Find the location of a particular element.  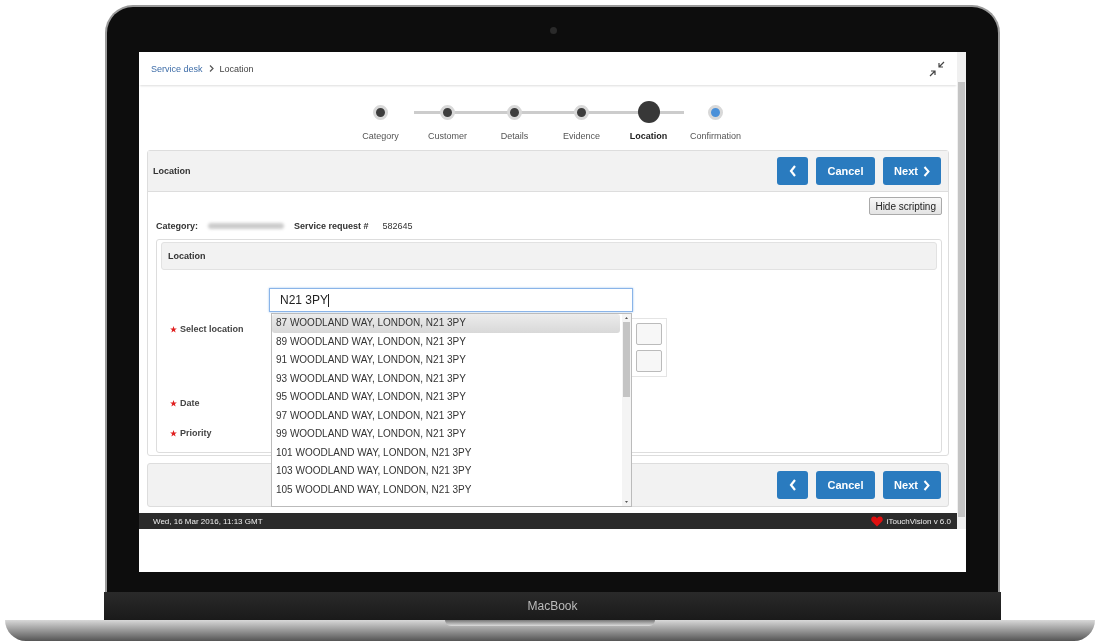

step-label: Customer is located at coordinates (447, 136).